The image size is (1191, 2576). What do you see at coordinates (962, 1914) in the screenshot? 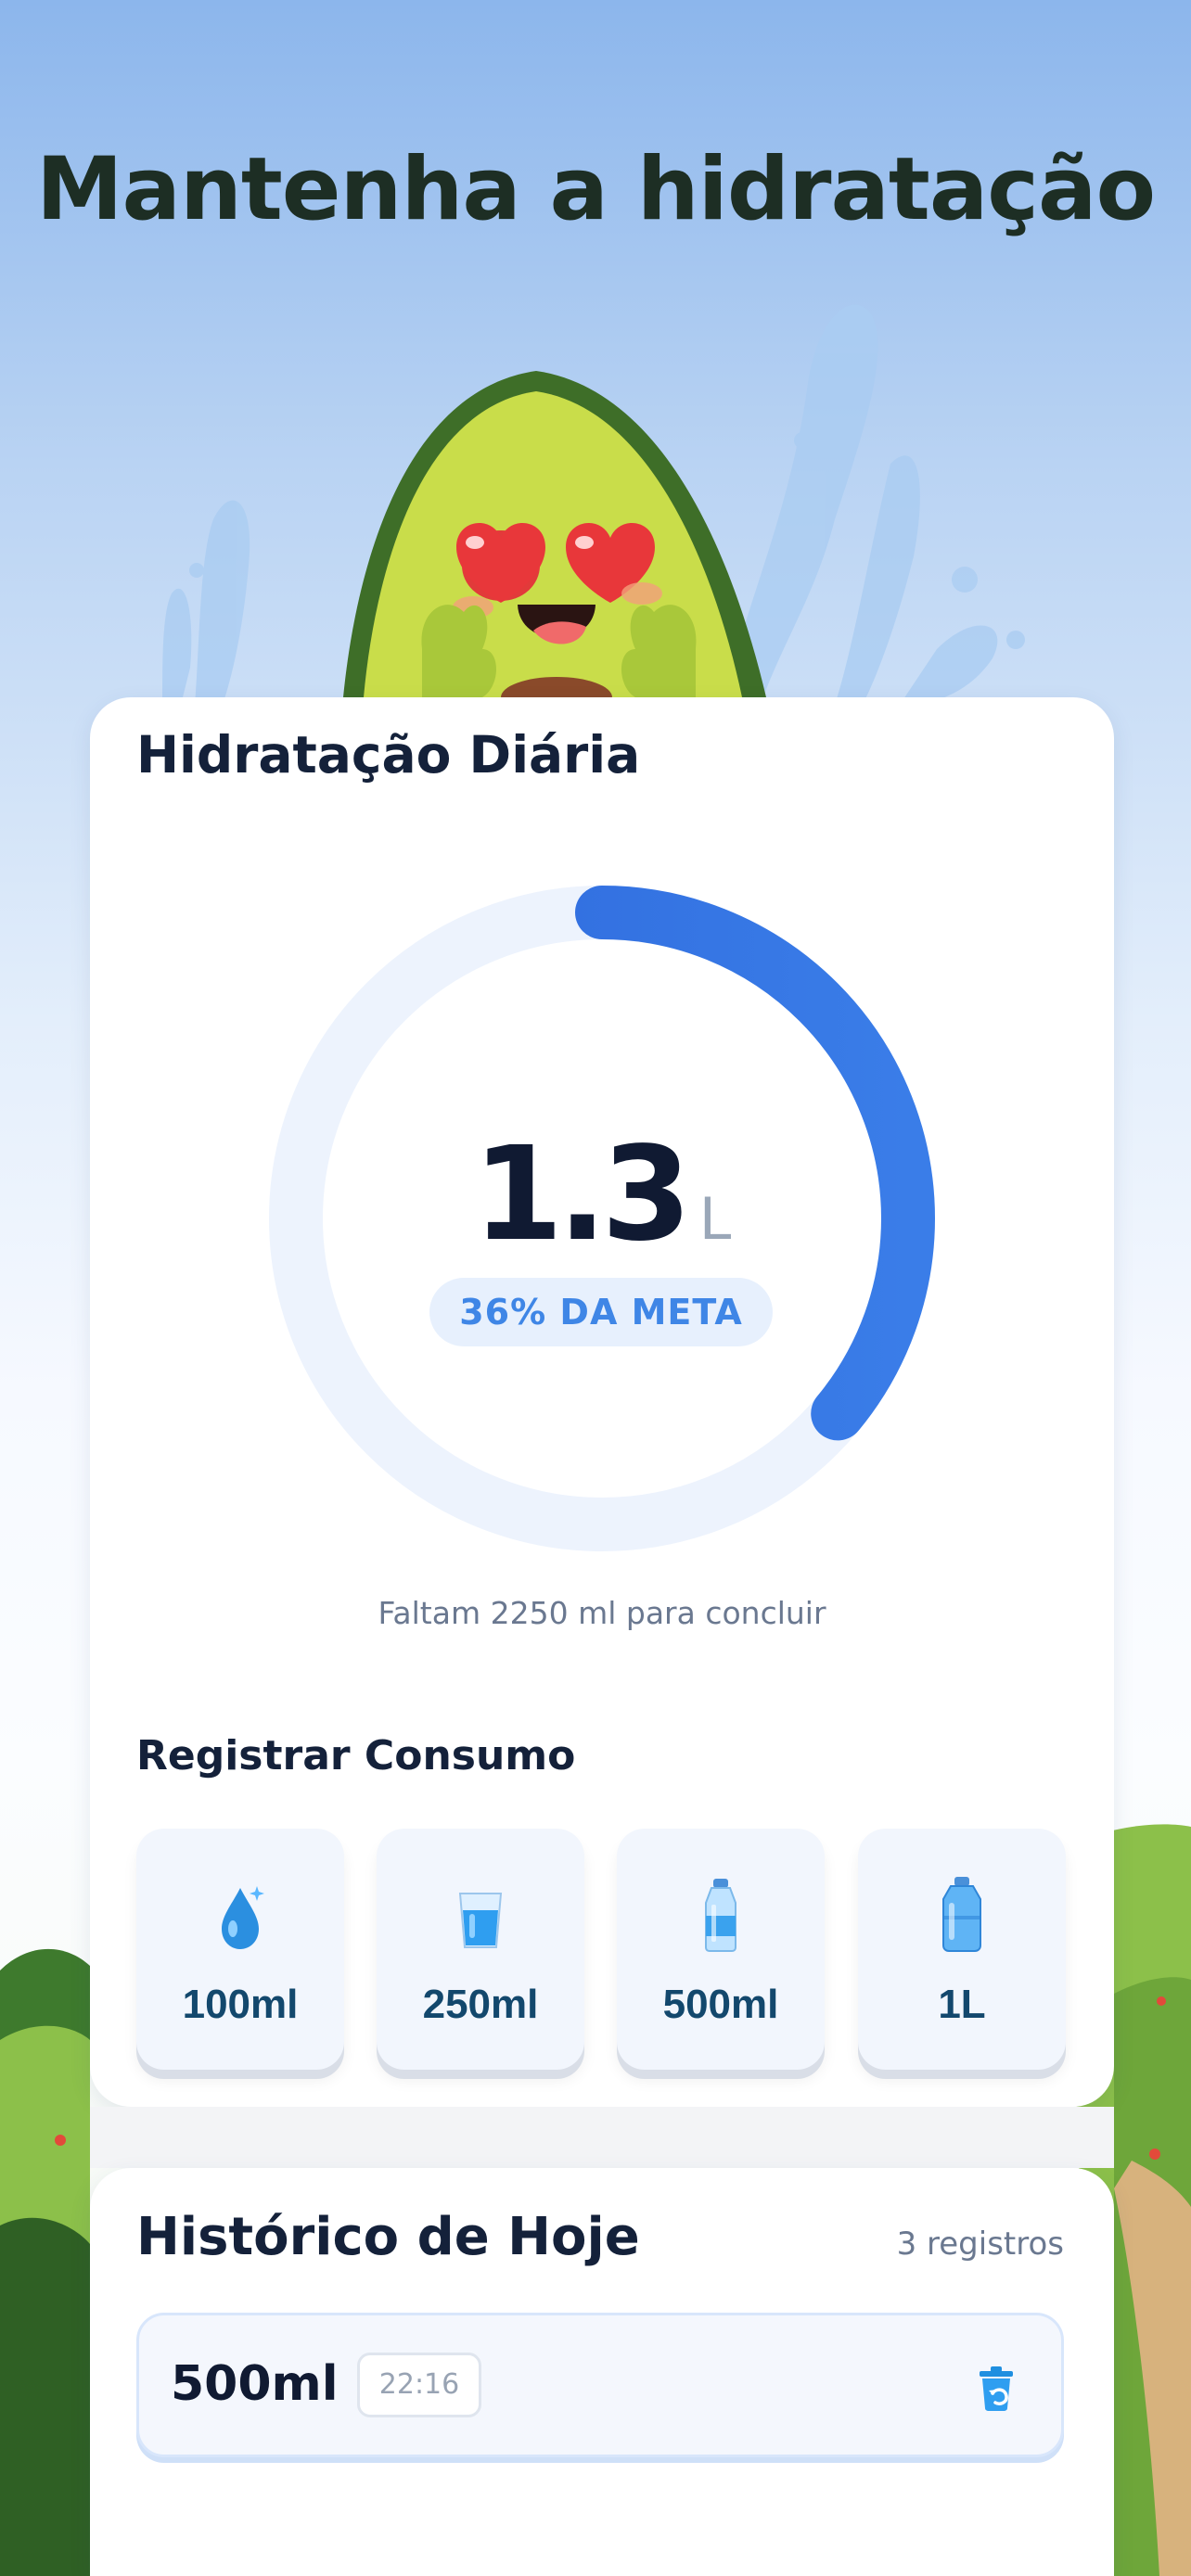
I see `water-jug-icon` at bounding box center [962, 1914].